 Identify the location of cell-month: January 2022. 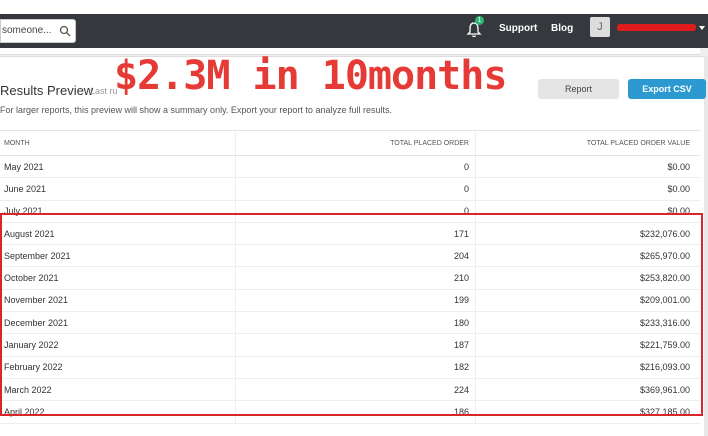
(118, 345).